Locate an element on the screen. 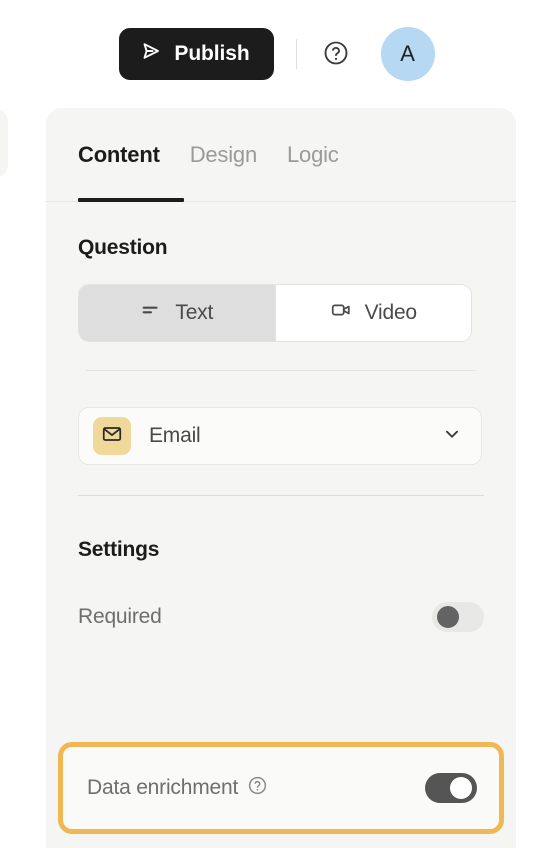 This screenshot has width=554, height=848. tab-content: Content is located at coordinates (119, 155).